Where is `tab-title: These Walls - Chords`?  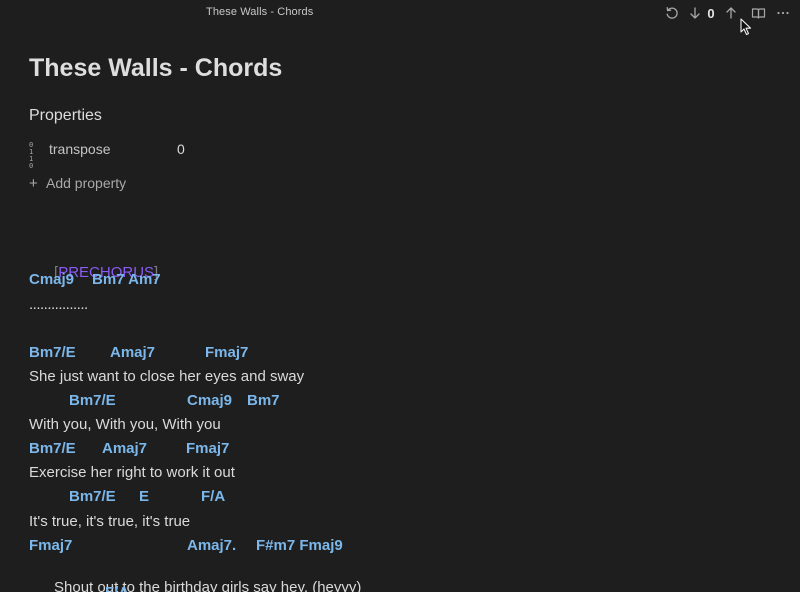
tab-title: These Walls - Chords is located at coordinates (260, 12).